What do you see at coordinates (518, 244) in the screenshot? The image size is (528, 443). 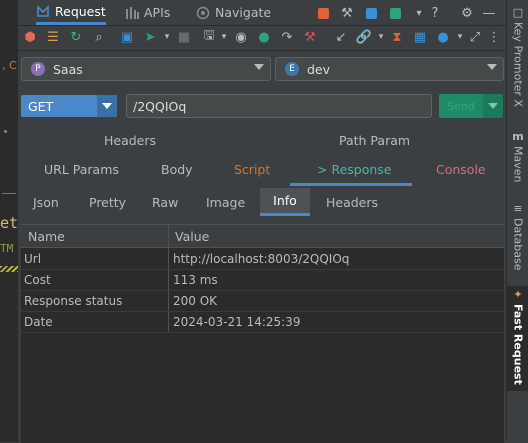 I see `tool-database-label: Database` at bounding box center [518, 244].